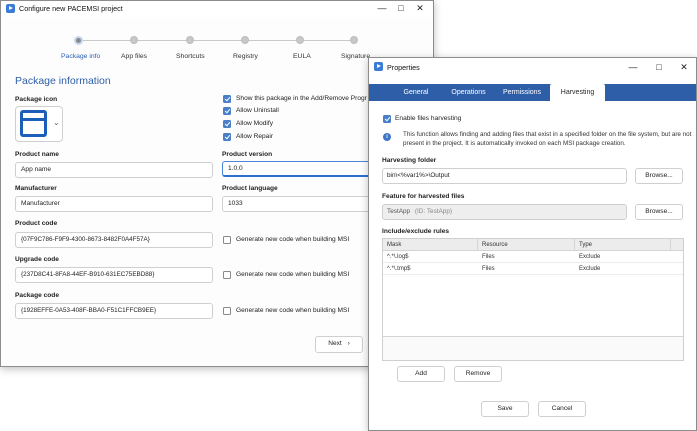 The width and height of the screenshot is (697, 431). What do you see at coordinates (533, 269) in the screenshot?
I see `table-row: ^.*\.tmp$ Files Exclude` at bounding box center [533, 269].